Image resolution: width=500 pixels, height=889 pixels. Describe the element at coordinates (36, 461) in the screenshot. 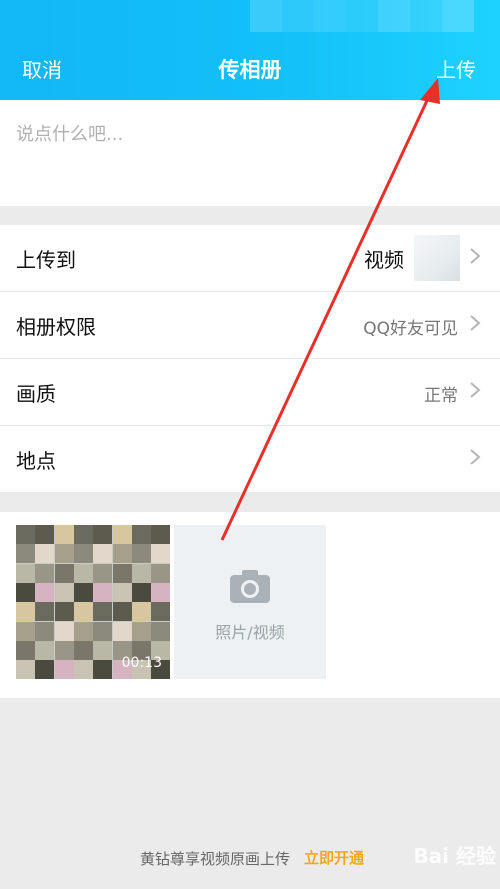

I see `setting-label: 地点` at that location.